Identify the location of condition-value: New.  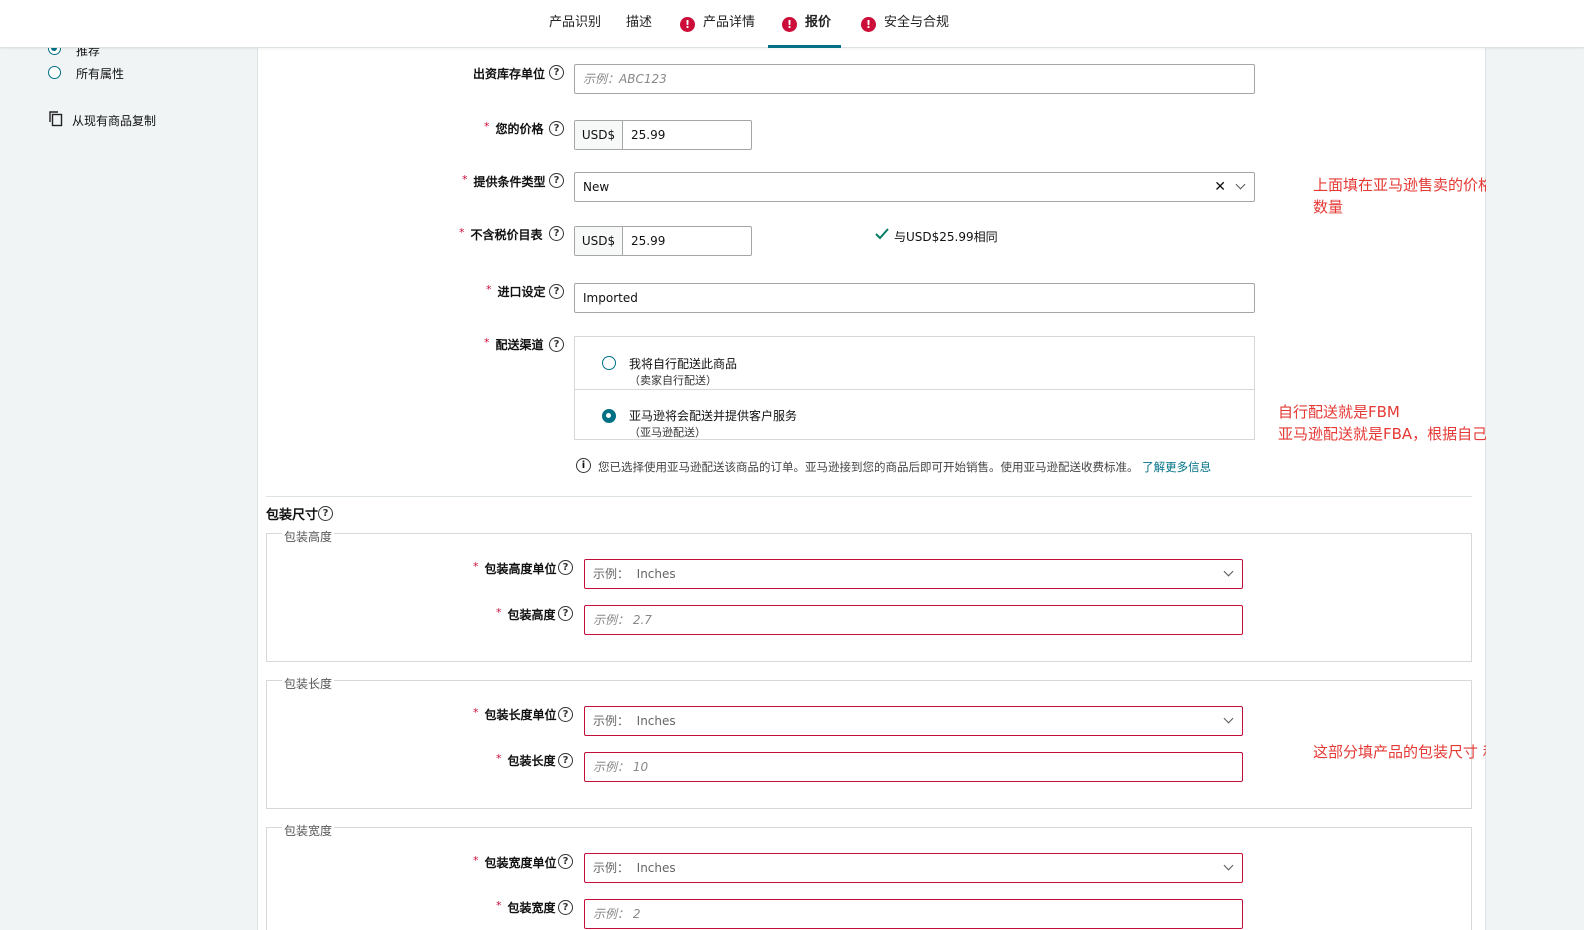
(596, 187).